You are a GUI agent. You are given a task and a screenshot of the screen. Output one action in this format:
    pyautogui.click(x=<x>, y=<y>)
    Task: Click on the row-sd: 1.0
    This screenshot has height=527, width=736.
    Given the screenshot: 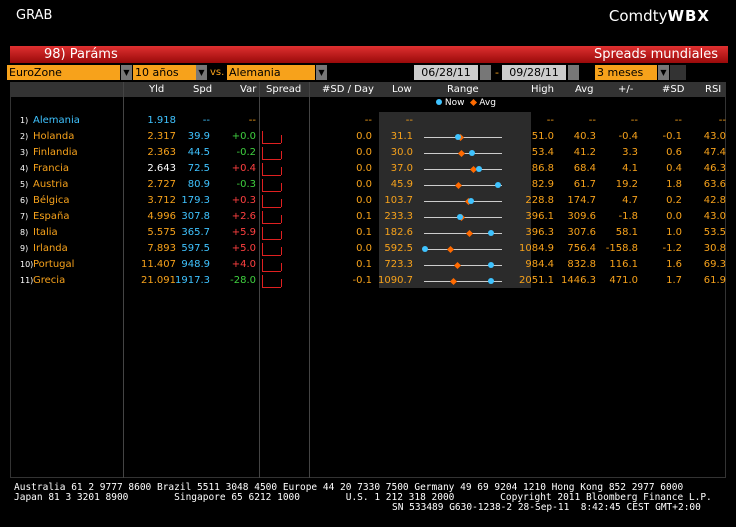 What is the action you would take?
    pyautogui.click(x=674, y=232)
    